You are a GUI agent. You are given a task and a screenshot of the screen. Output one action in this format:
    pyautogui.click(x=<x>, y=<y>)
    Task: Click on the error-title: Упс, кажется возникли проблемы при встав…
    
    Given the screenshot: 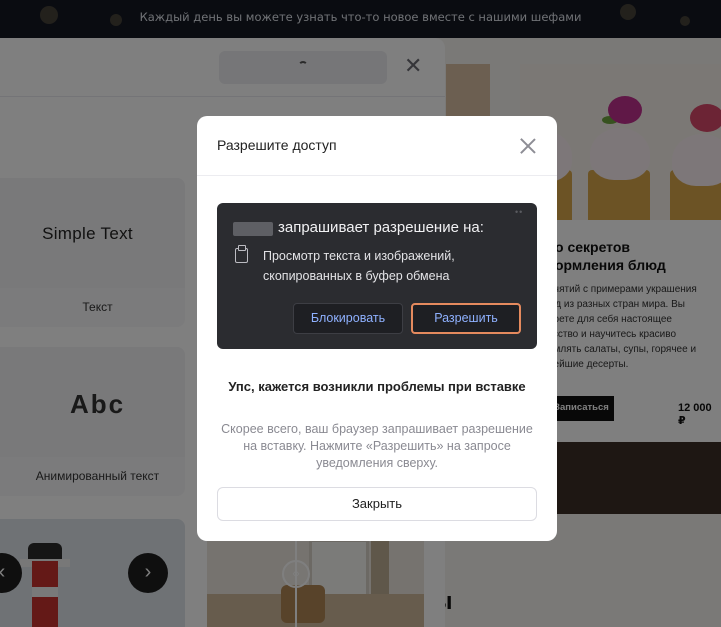 What is the action you would take?
    pyautogui.click(x=377, y=386)
    